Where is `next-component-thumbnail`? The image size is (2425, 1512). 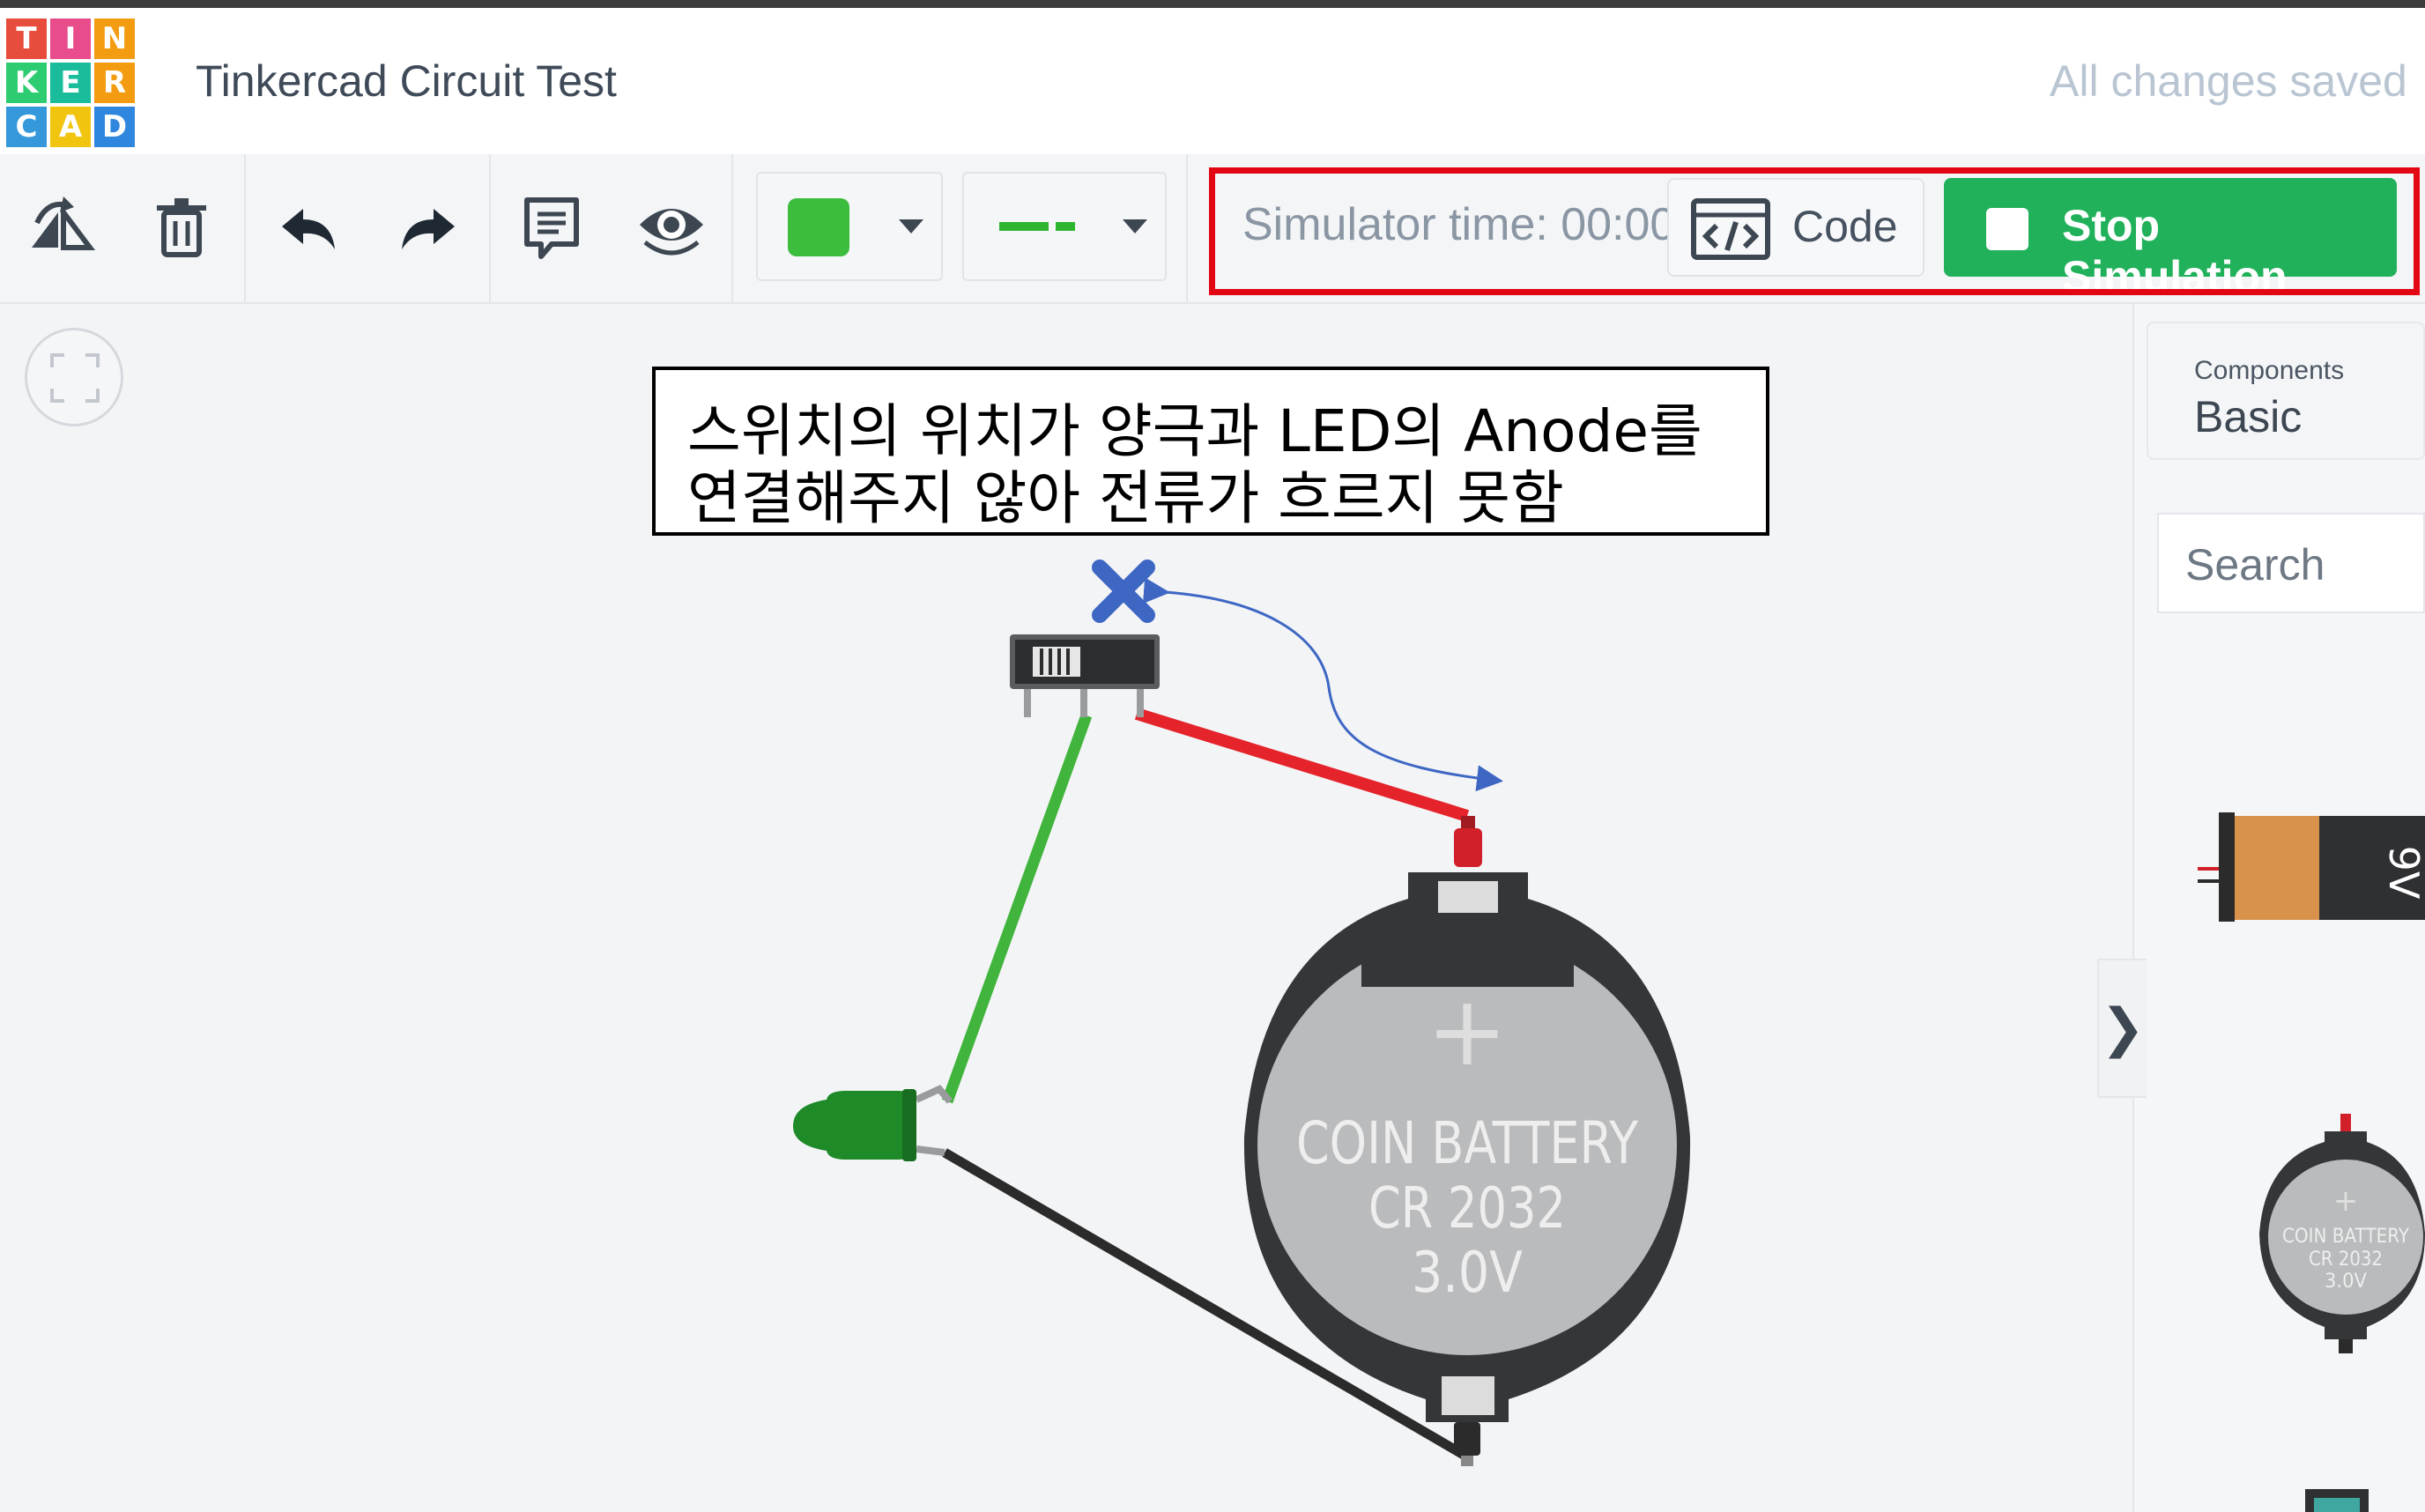
next-component-thumbnail is located at coordinates (2337, 1500).